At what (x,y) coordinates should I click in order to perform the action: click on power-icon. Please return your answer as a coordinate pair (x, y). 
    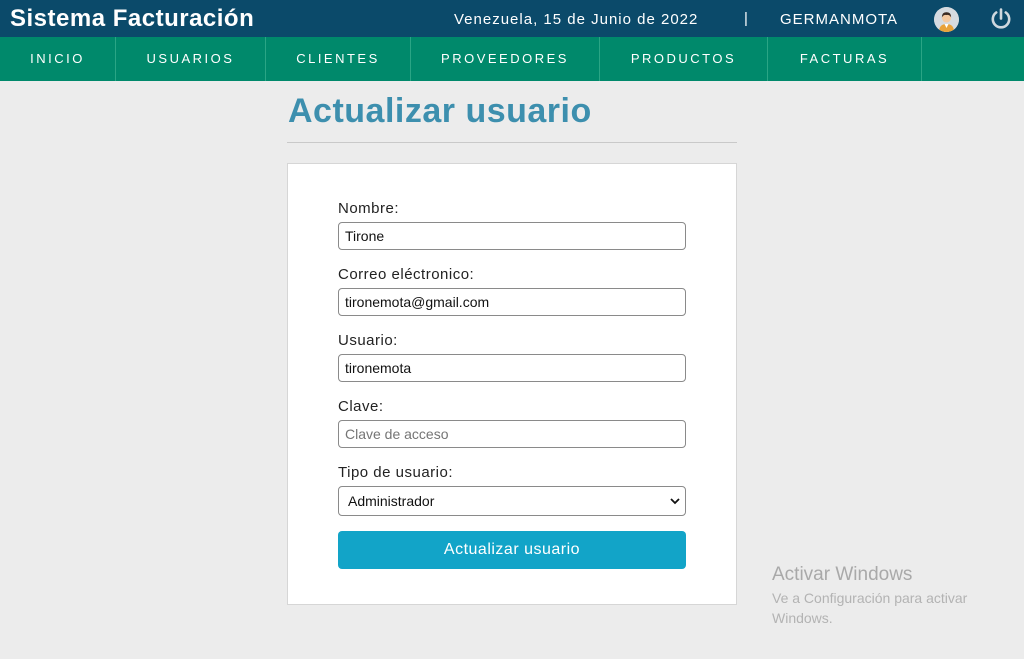
    Looking at the image, I should click on (1001, 19).